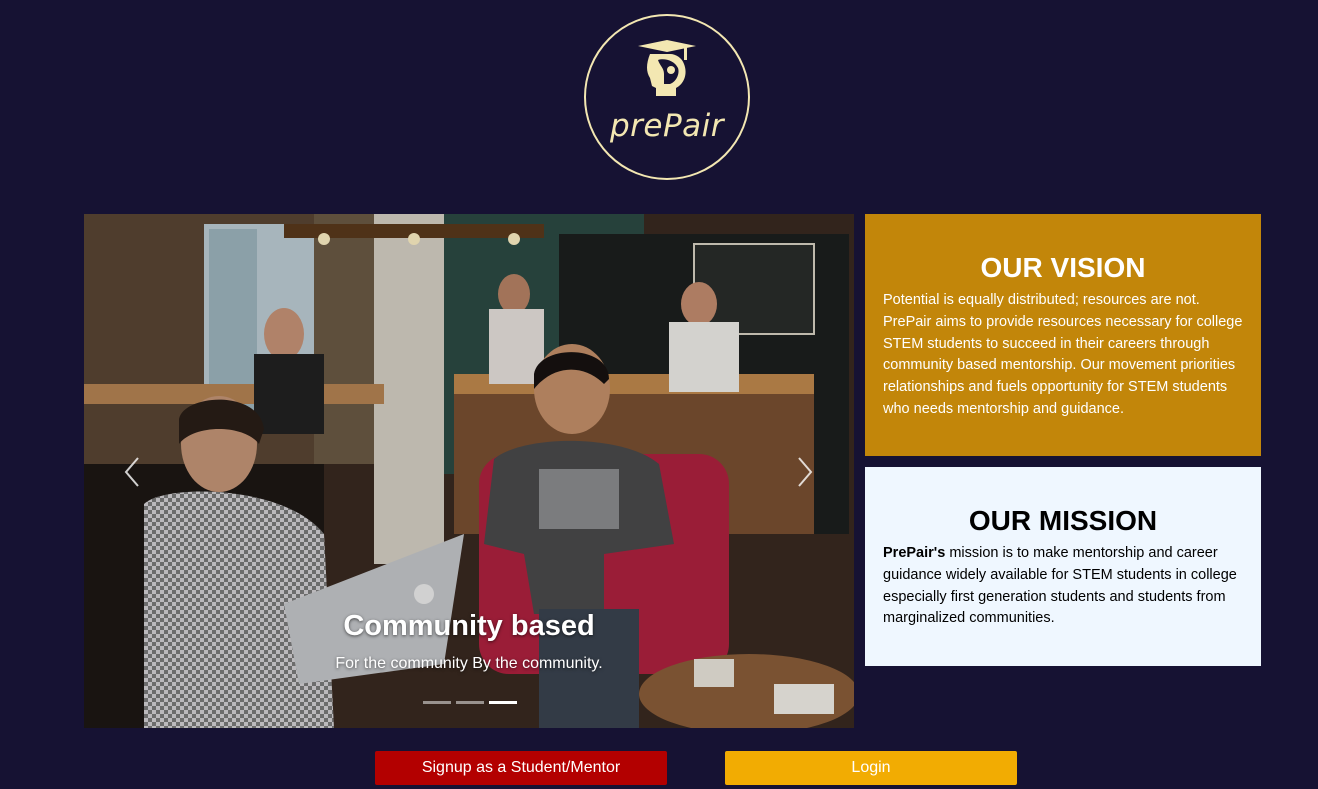 The image size is (1318, 789). I want to click on carousel-next-icon, so click(805, 472).